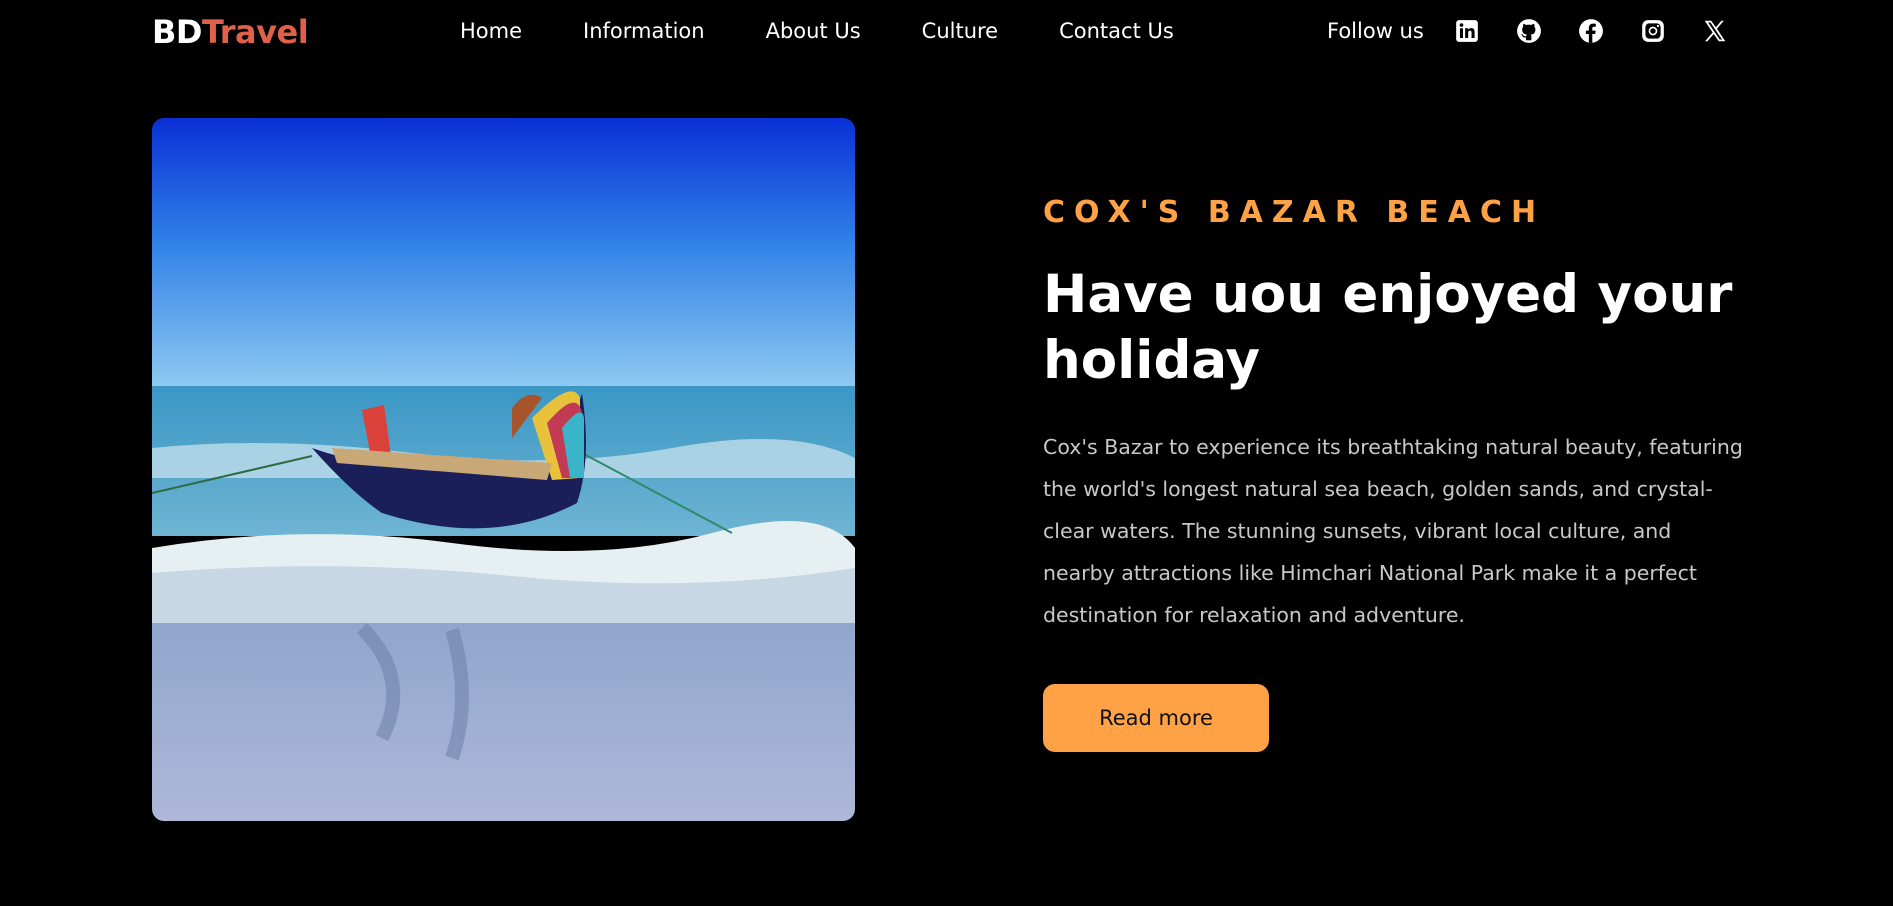  I want to click on nav-item-contact-us: Contact Us, so click(1116, 31).